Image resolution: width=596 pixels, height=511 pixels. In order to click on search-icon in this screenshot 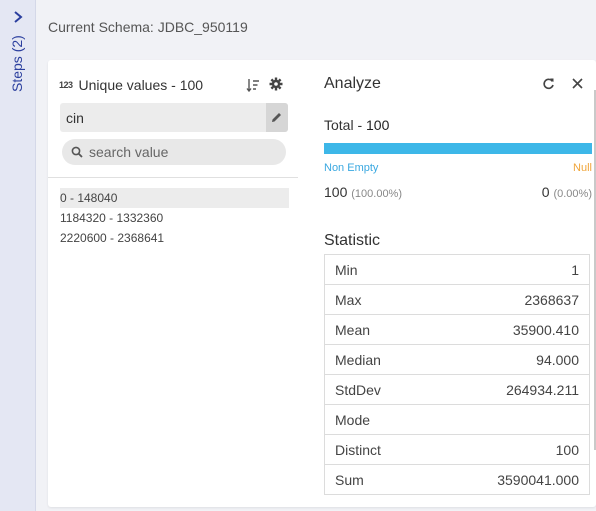, I will do `click(77, 152)`.